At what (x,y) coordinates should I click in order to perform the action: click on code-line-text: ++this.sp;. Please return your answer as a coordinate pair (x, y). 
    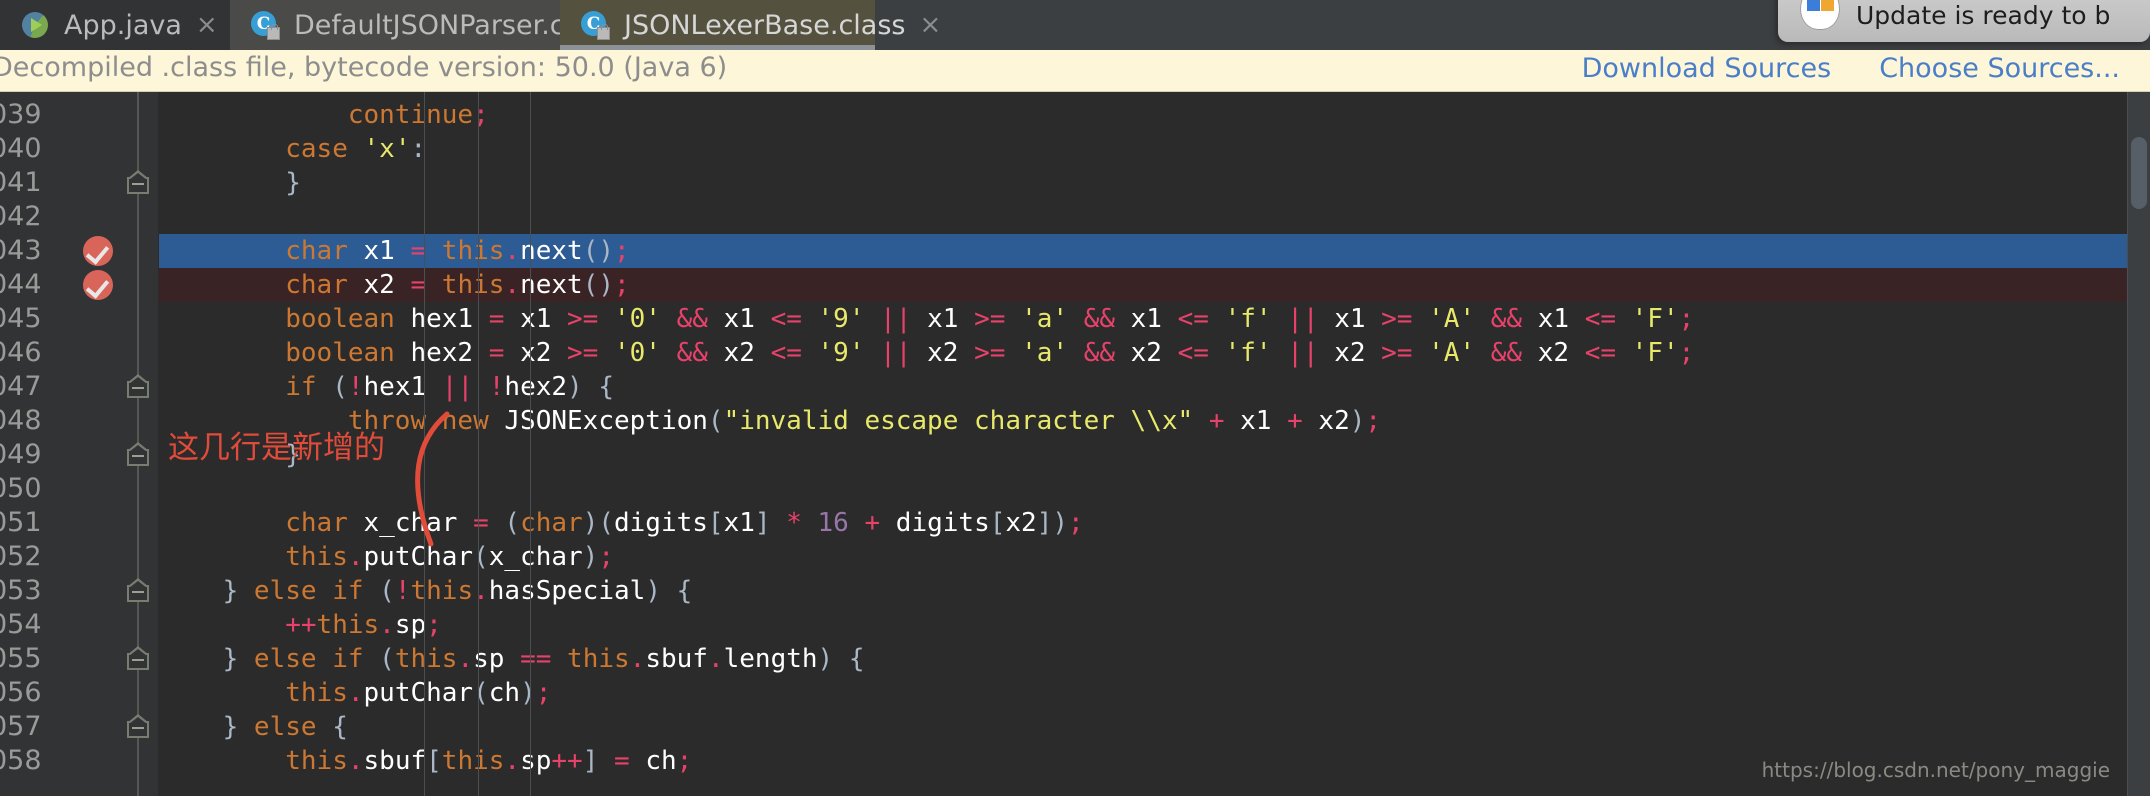
    Looking at the image, I should click on (363, 625).